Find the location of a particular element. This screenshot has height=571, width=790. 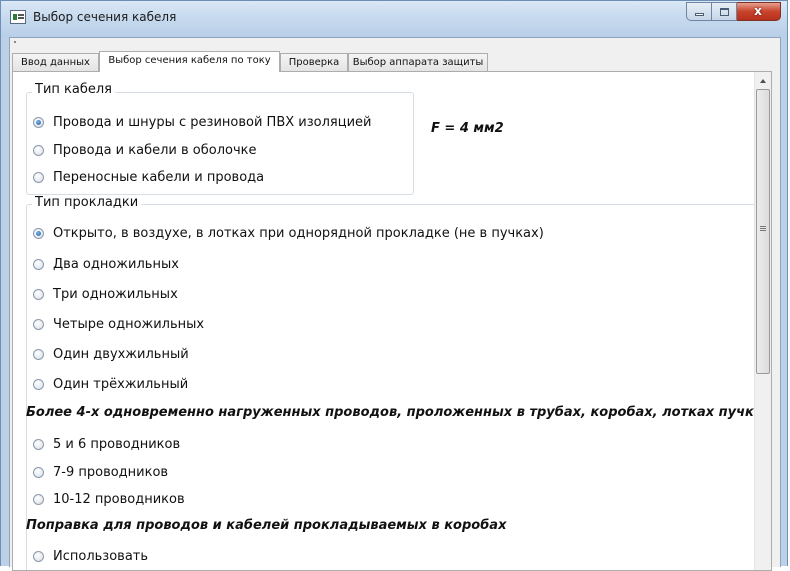

radio-cable-sheathed: Провода и кабели в оболочке is located at coordinates (145, 150).